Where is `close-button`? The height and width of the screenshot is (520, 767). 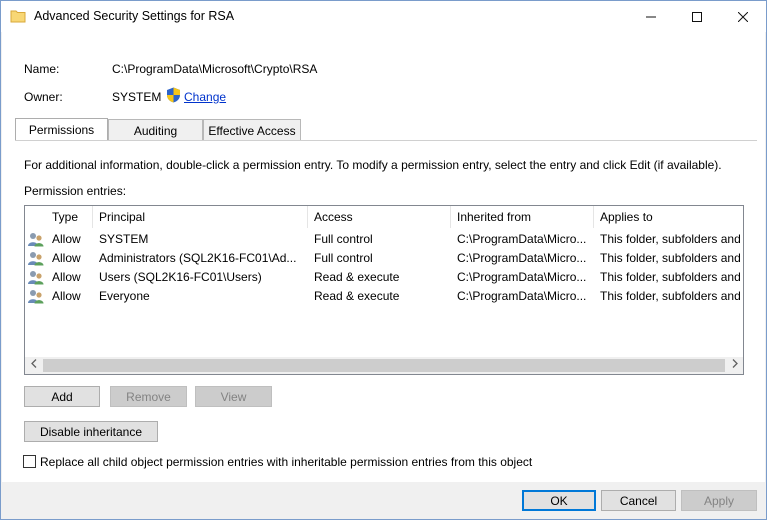
close-button is located at coordinates (743, 16).